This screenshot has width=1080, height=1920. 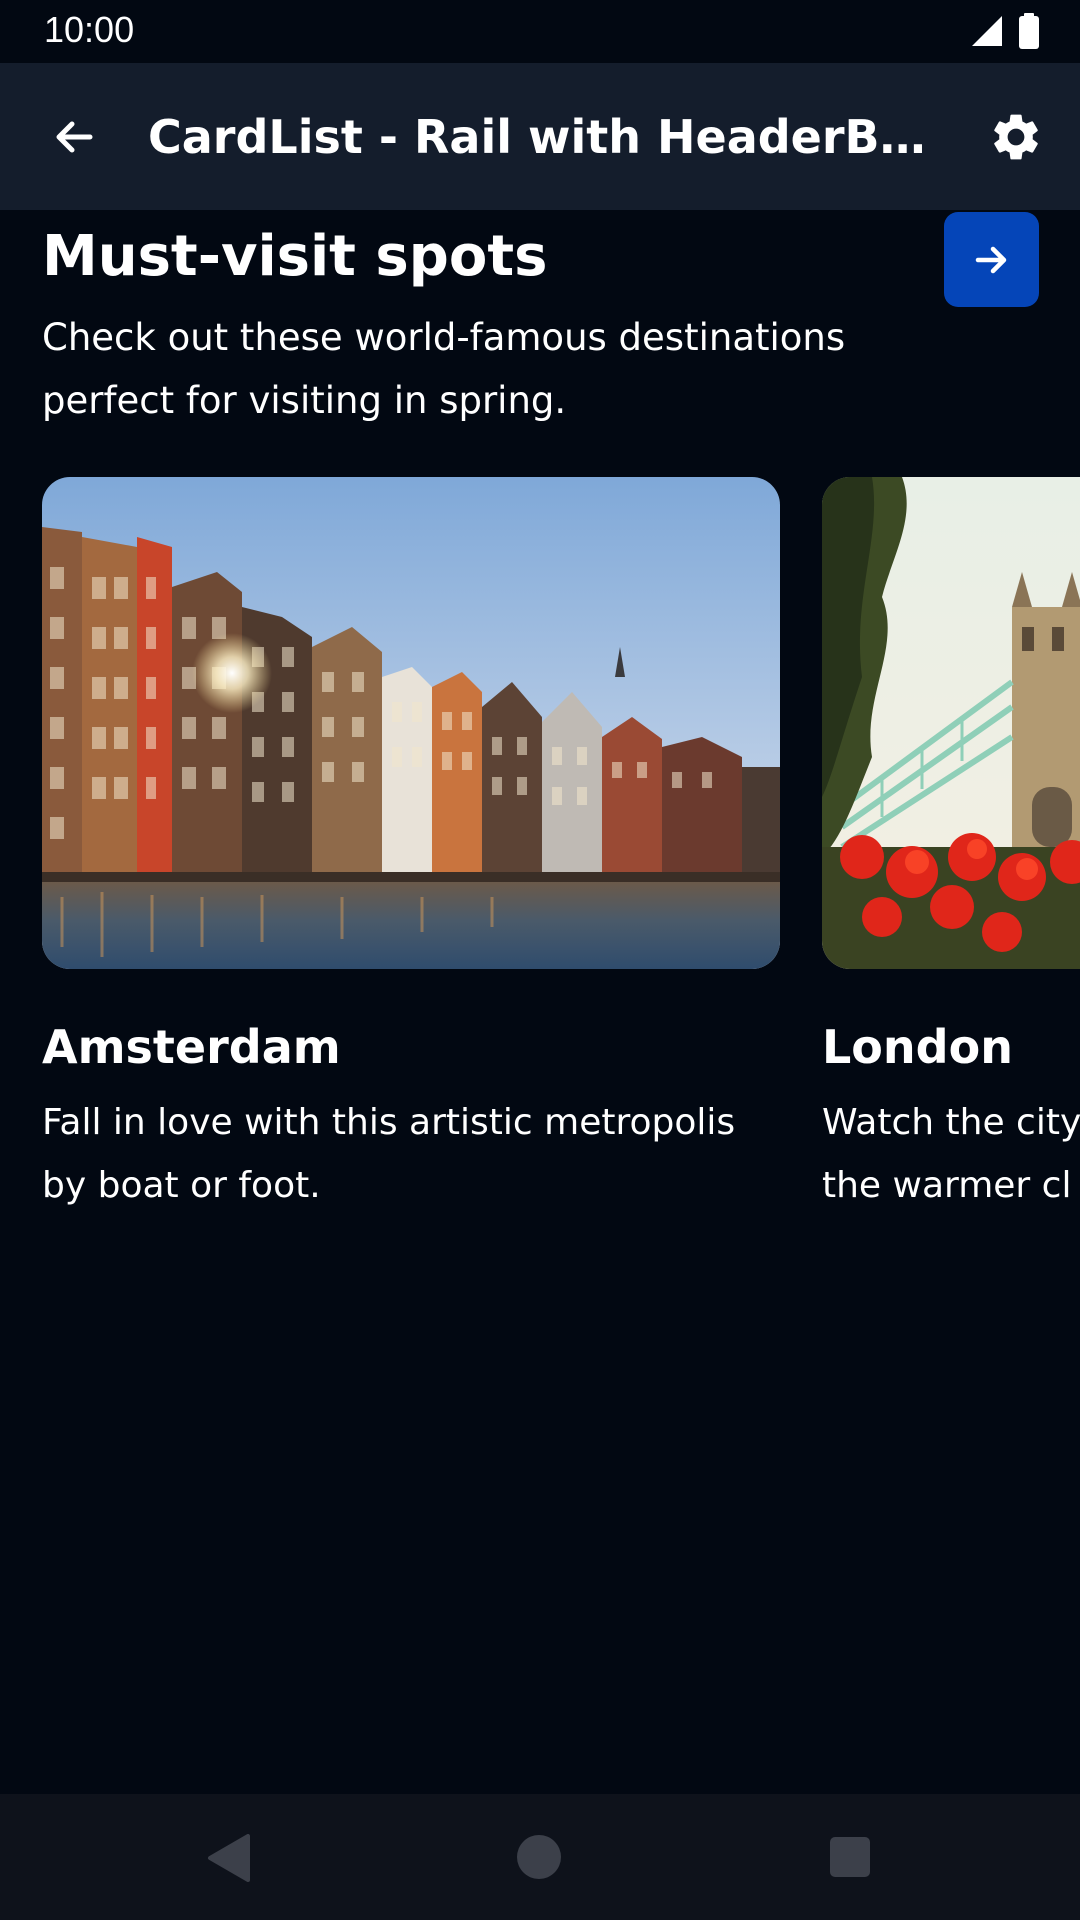 I want to click on arrow-back-icon, so click(x=74, y=137).